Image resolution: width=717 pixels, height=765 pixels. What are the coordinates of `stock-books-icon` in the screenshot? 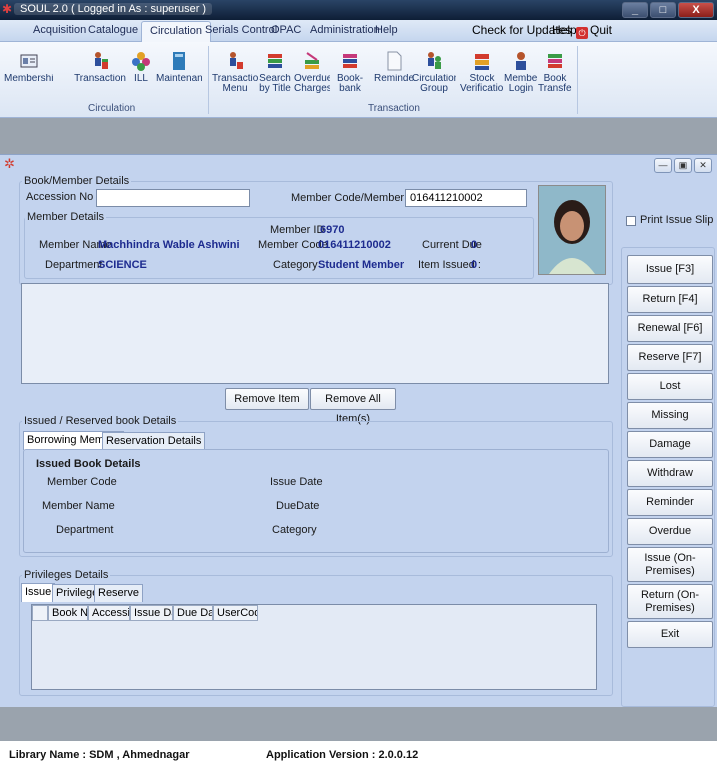 It's located at (482, 62).